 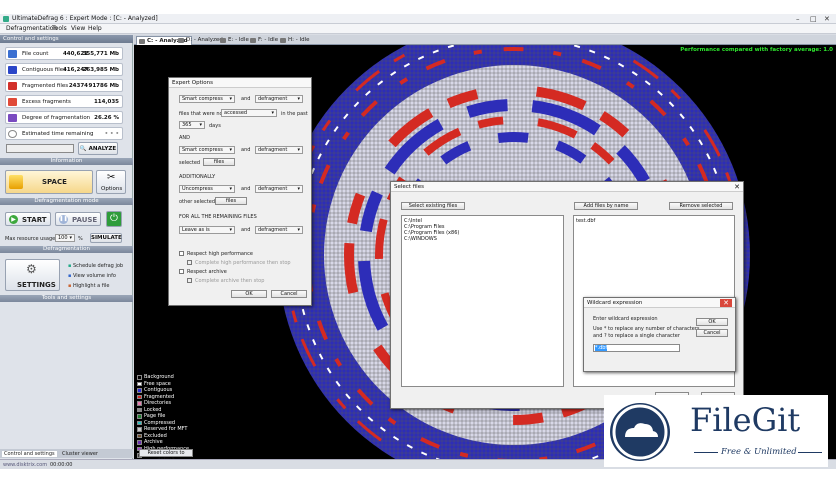 What do you see at coordinates (44, 70) in the screenshot?
I see `stat-label: Contiguous files` at bounding box center [44, 70].